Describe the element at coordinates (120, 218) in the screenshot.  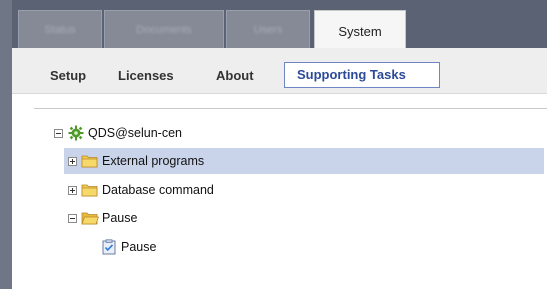
I see `tree-node-label: Pause` at that location.